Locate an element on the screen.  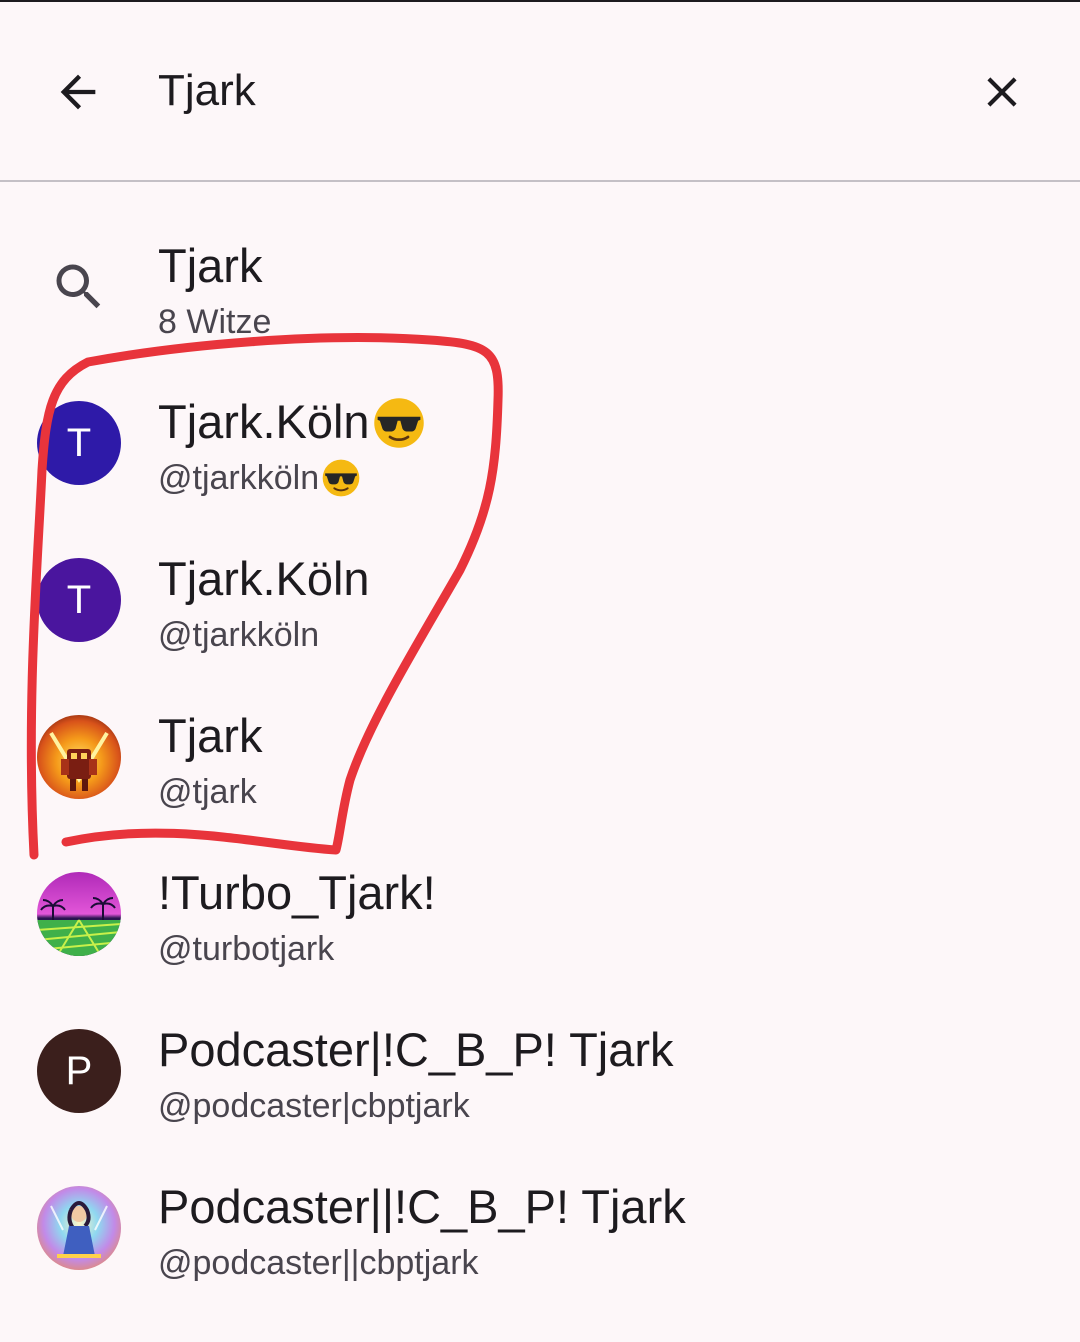
list-item-user: Tjark @tjark is located at coordinates (540, 756).